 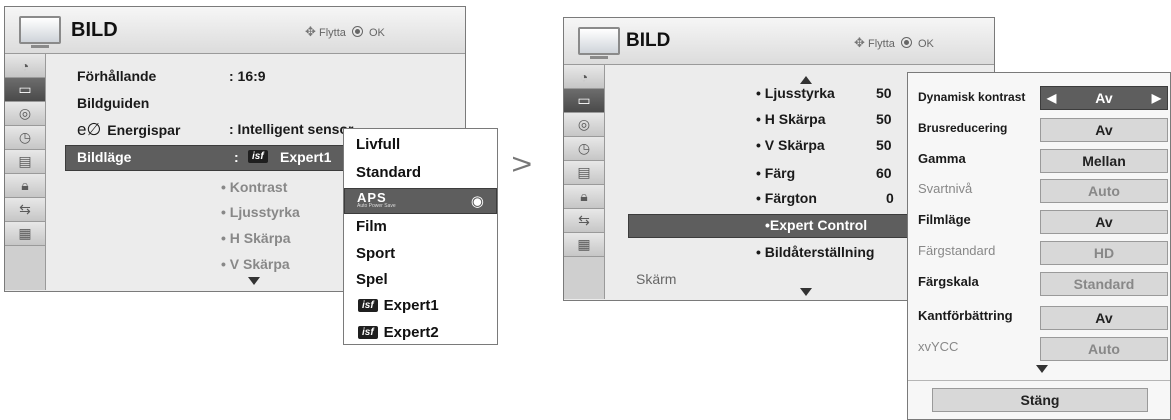 What do you see at coordinates (938, 346) in the screenshot?
I see `label-xvycc: xvYCC` at bounding box center [938, 346].